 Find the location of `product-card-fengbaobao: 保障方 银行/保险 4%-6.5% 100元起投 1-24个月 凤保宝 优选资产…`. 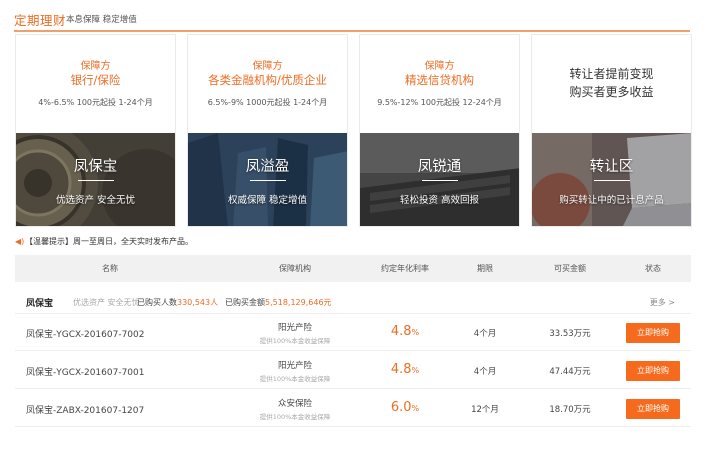

product-card-fengbaobao: 保障方 银行/保险 4%-6.5% 100元起投 1-24个月 凤保宝 优选资产… is located at coordinates (95, 130).